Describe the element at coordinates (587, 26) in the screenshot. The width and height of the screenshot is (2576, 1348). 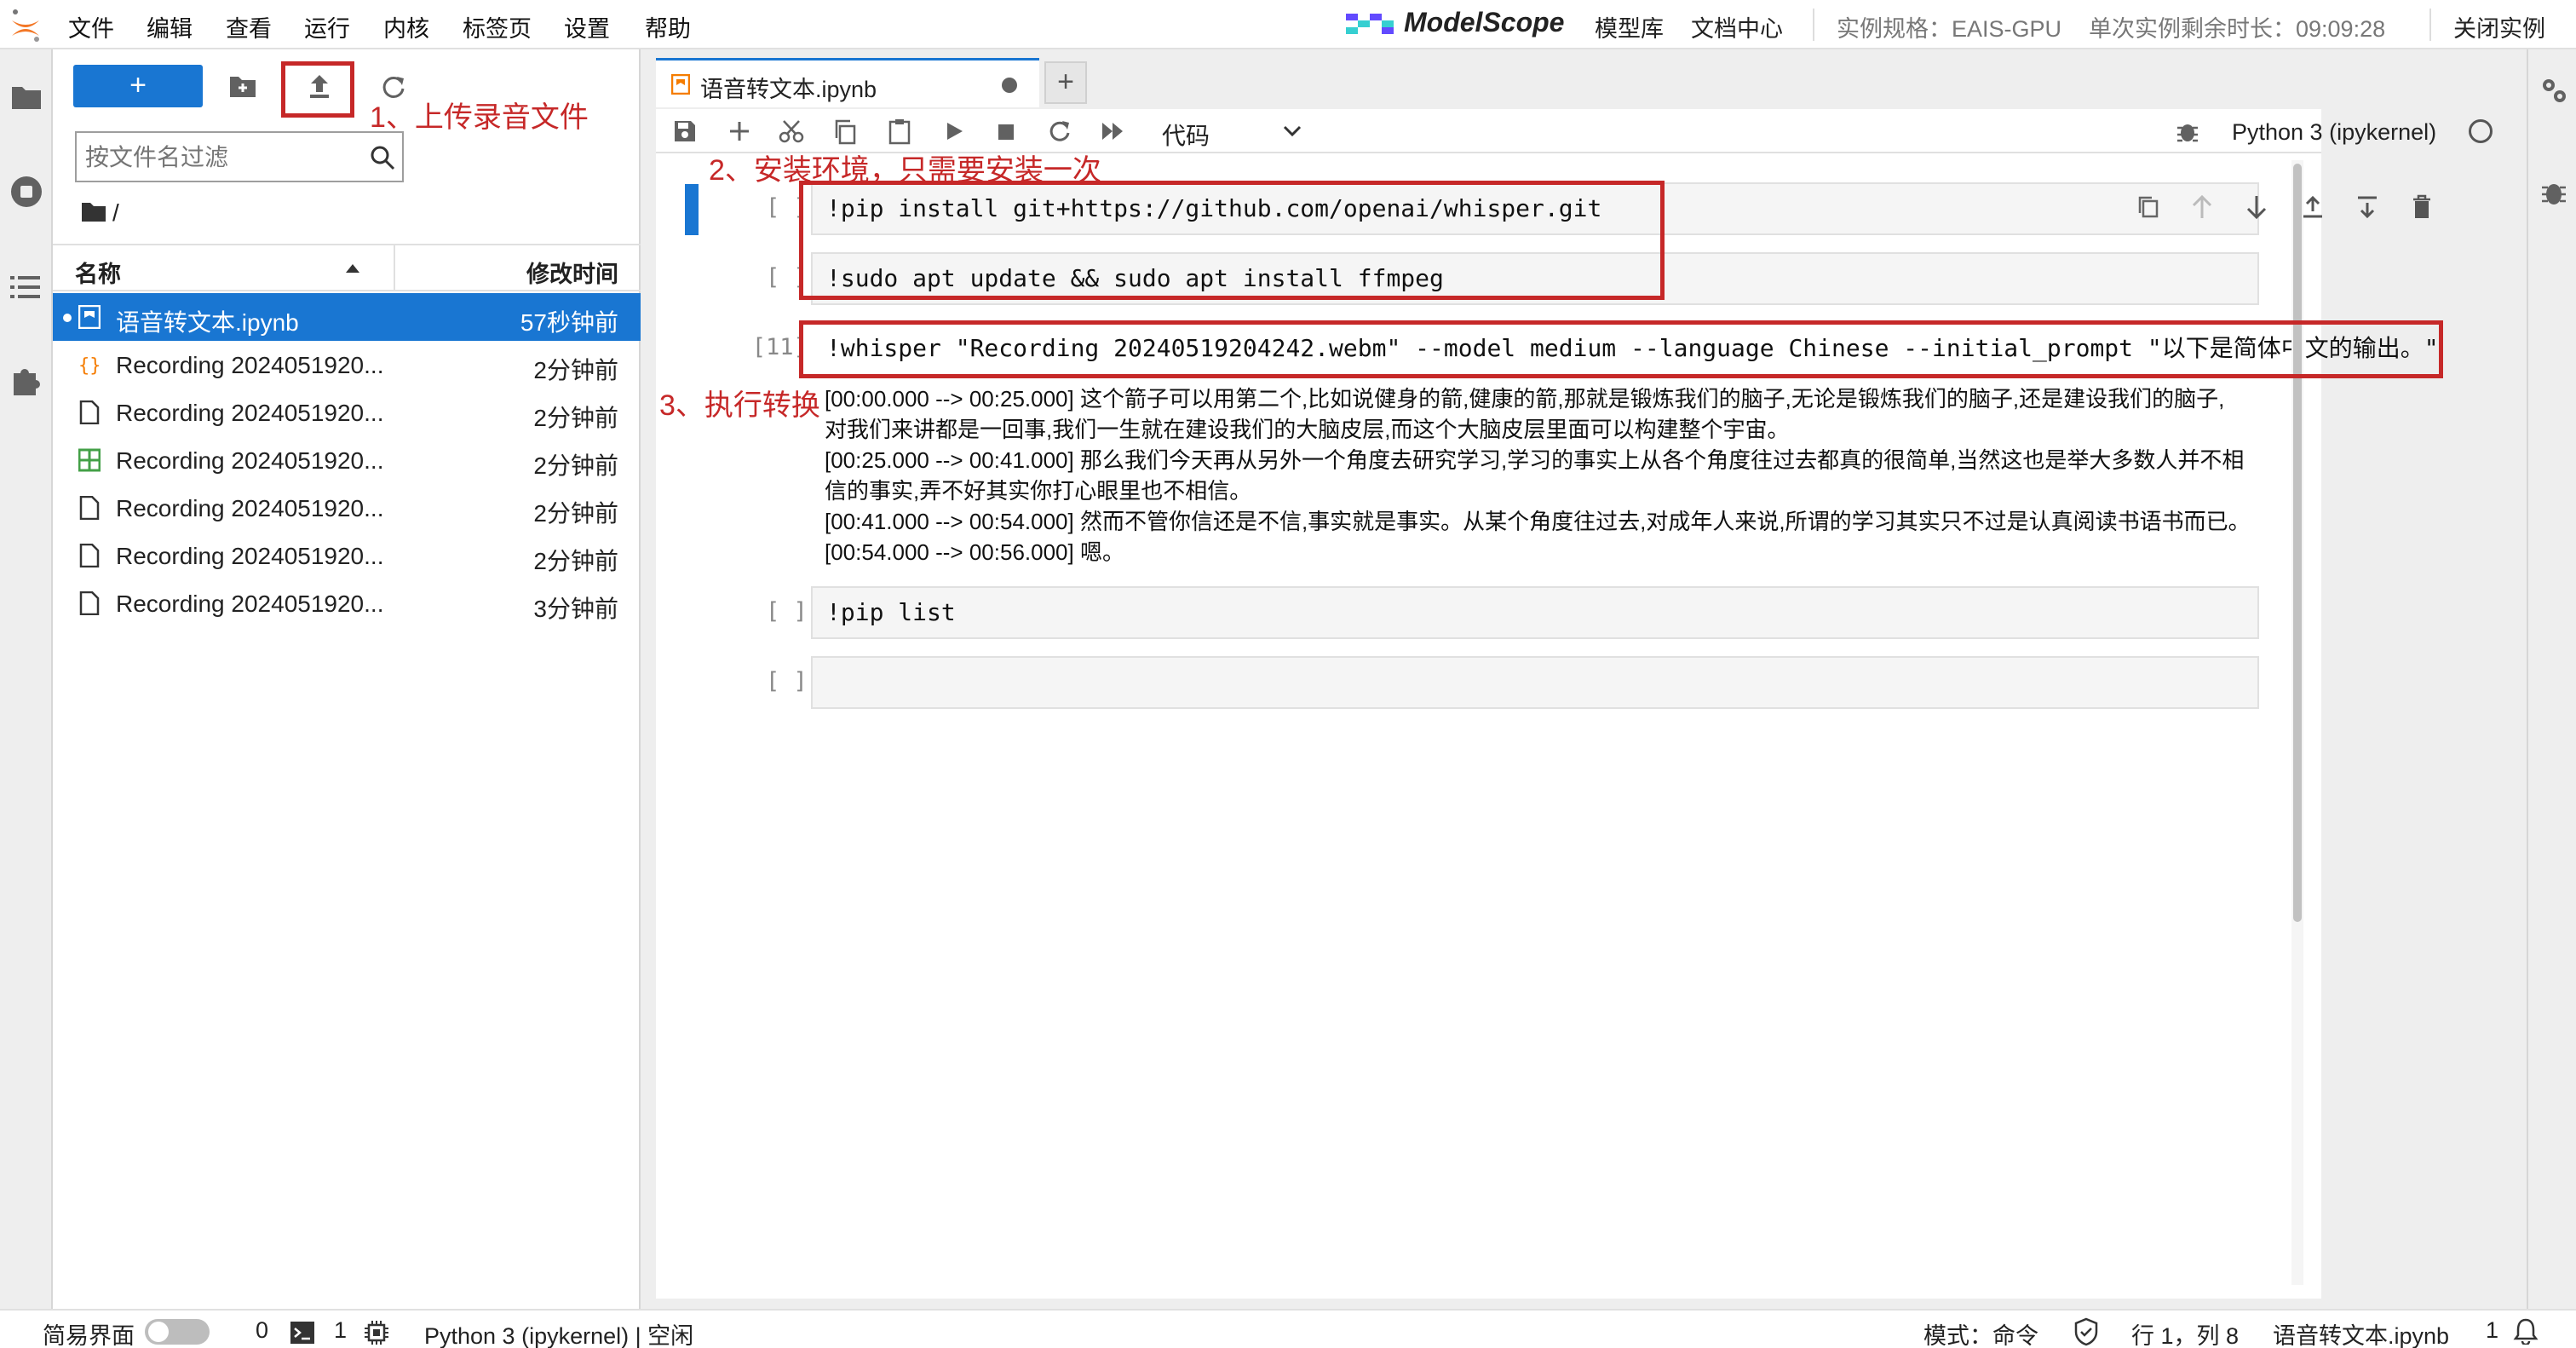
I see `menu-settings: 设置` at that location.